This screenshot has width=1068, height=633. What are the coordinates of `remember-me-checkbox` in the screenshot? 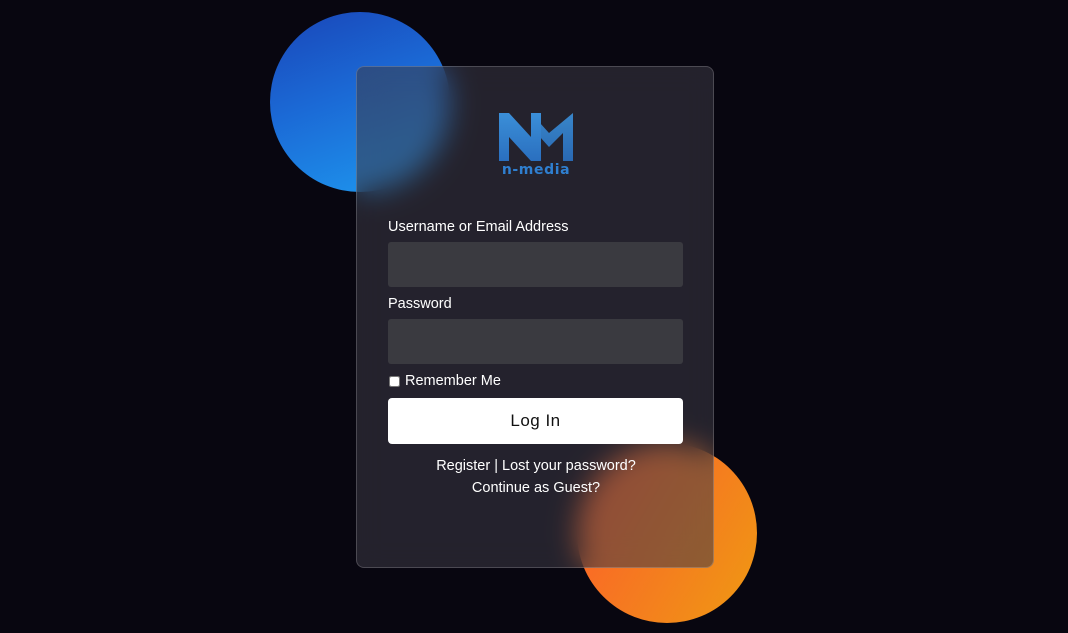 It's located at (394, 381).